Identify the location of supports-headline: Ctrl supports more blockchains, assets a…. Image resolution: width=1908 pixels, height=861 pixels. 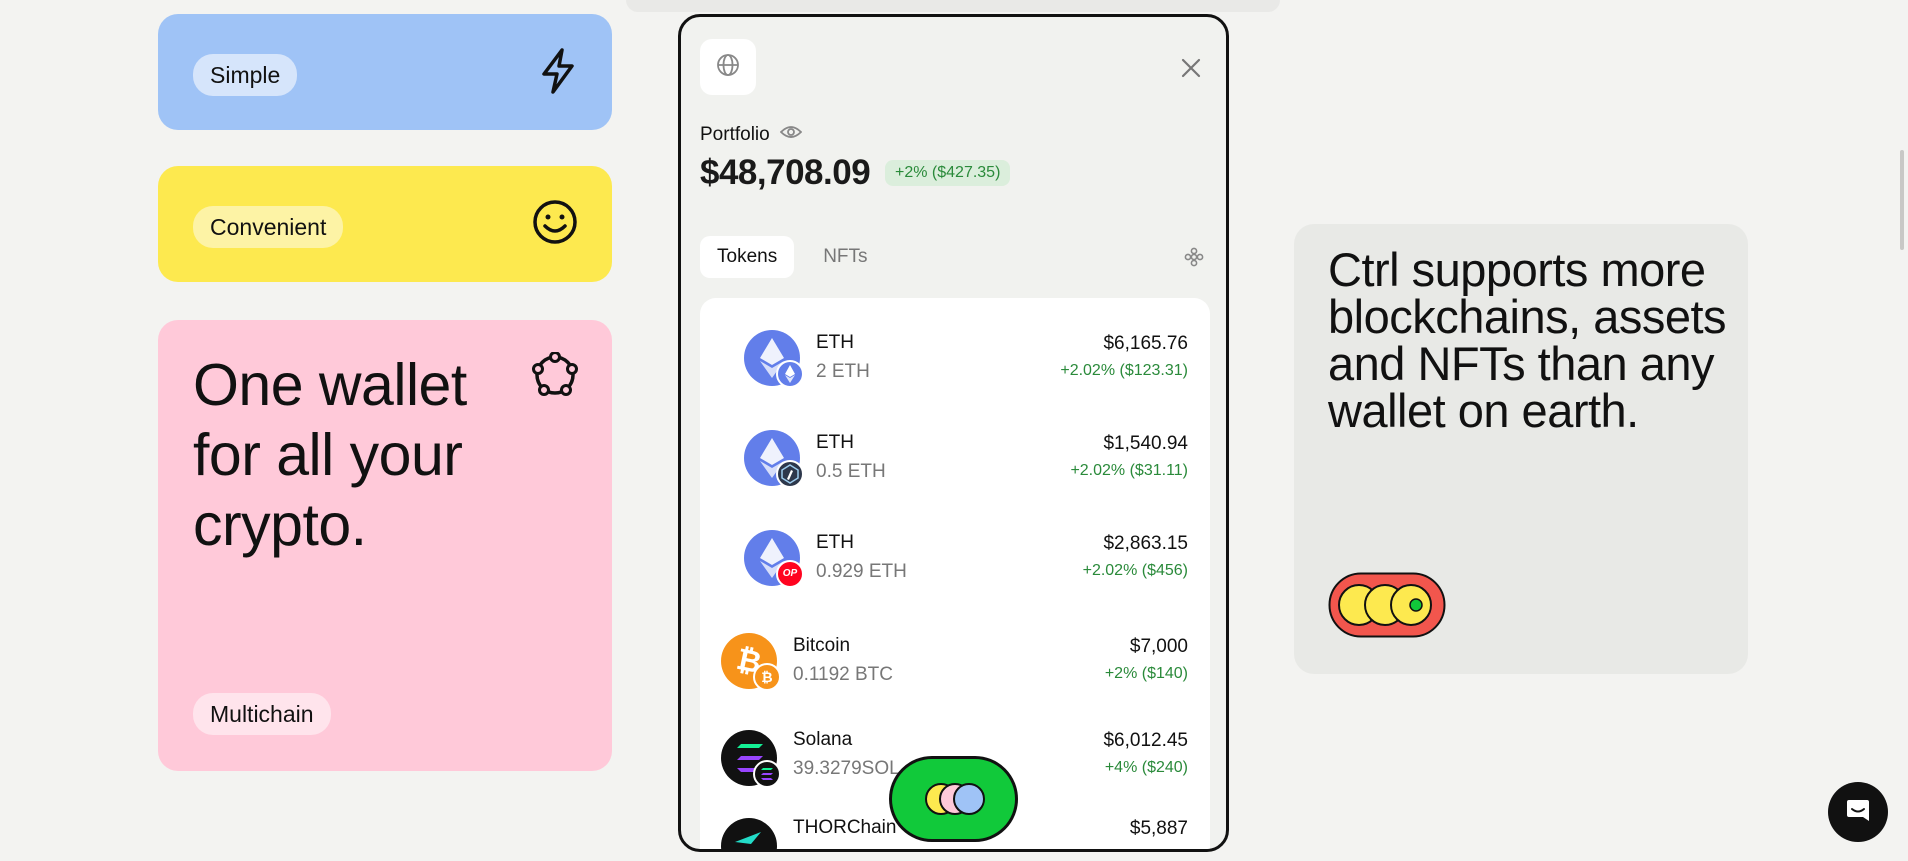
(1527, 340).